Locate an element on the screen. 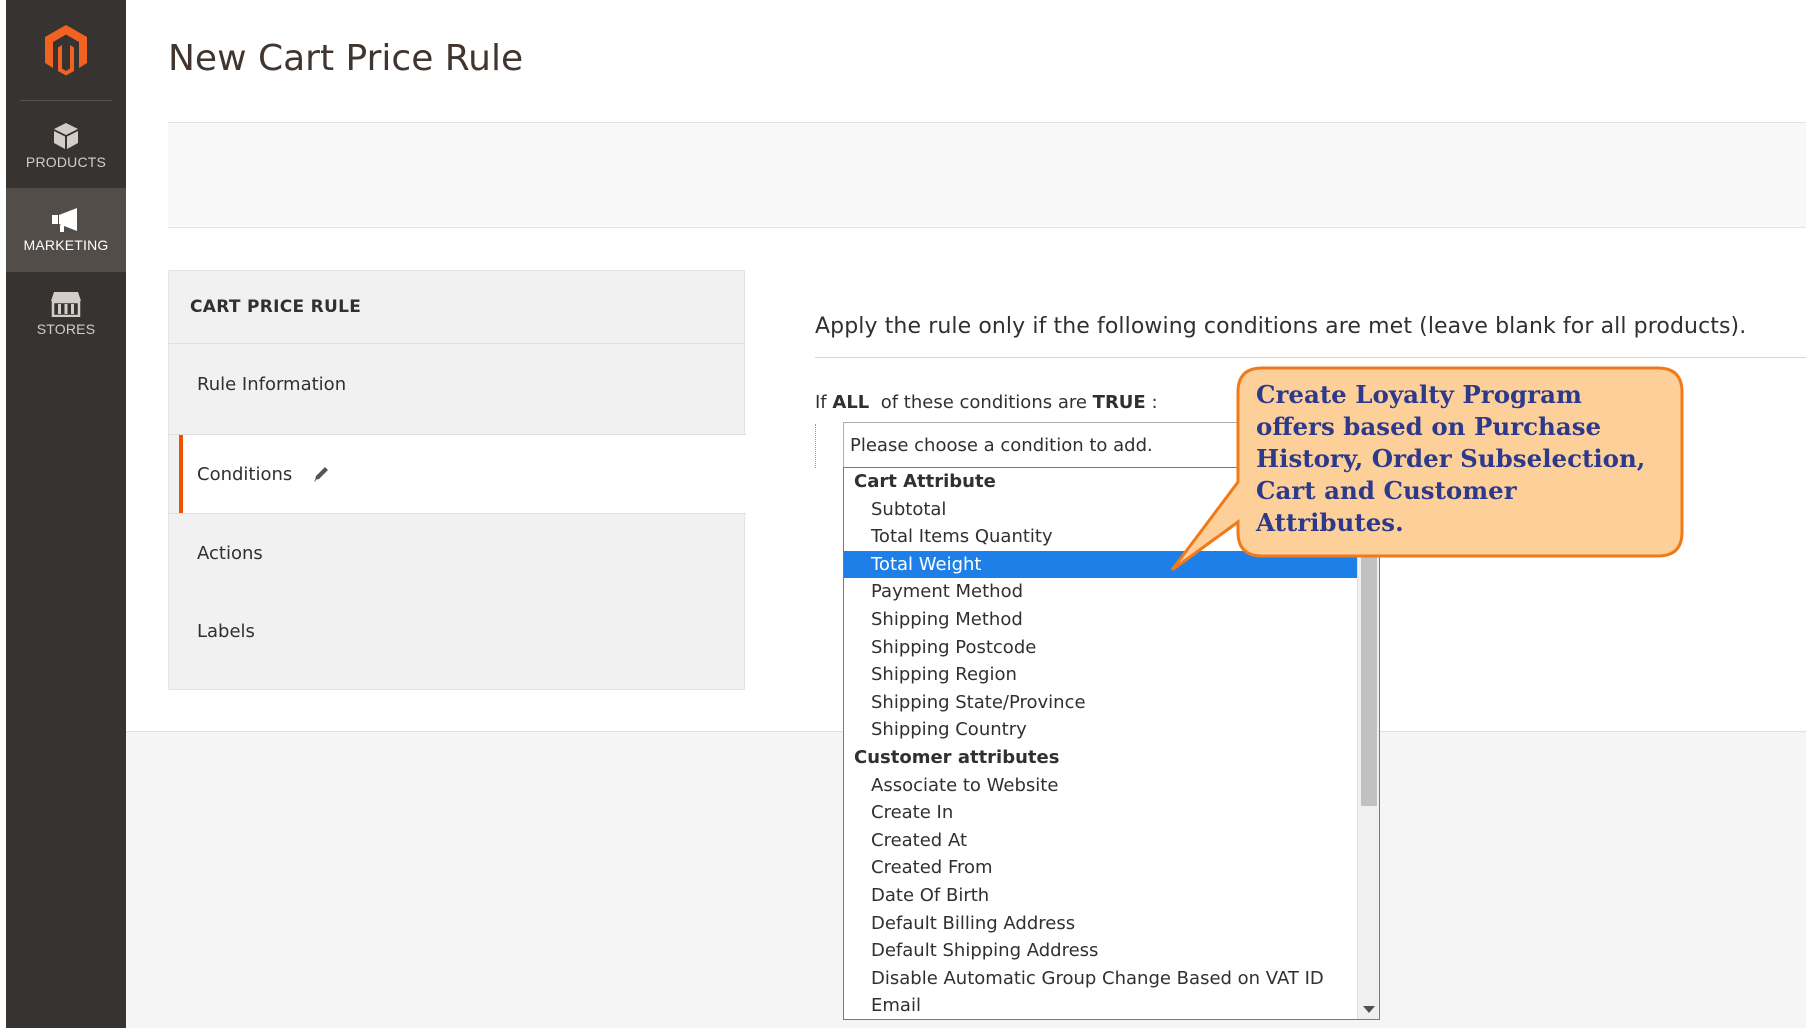 The height and width of the screenshot is (1028, 1806). store-icon is located at coordinates (66, 304).